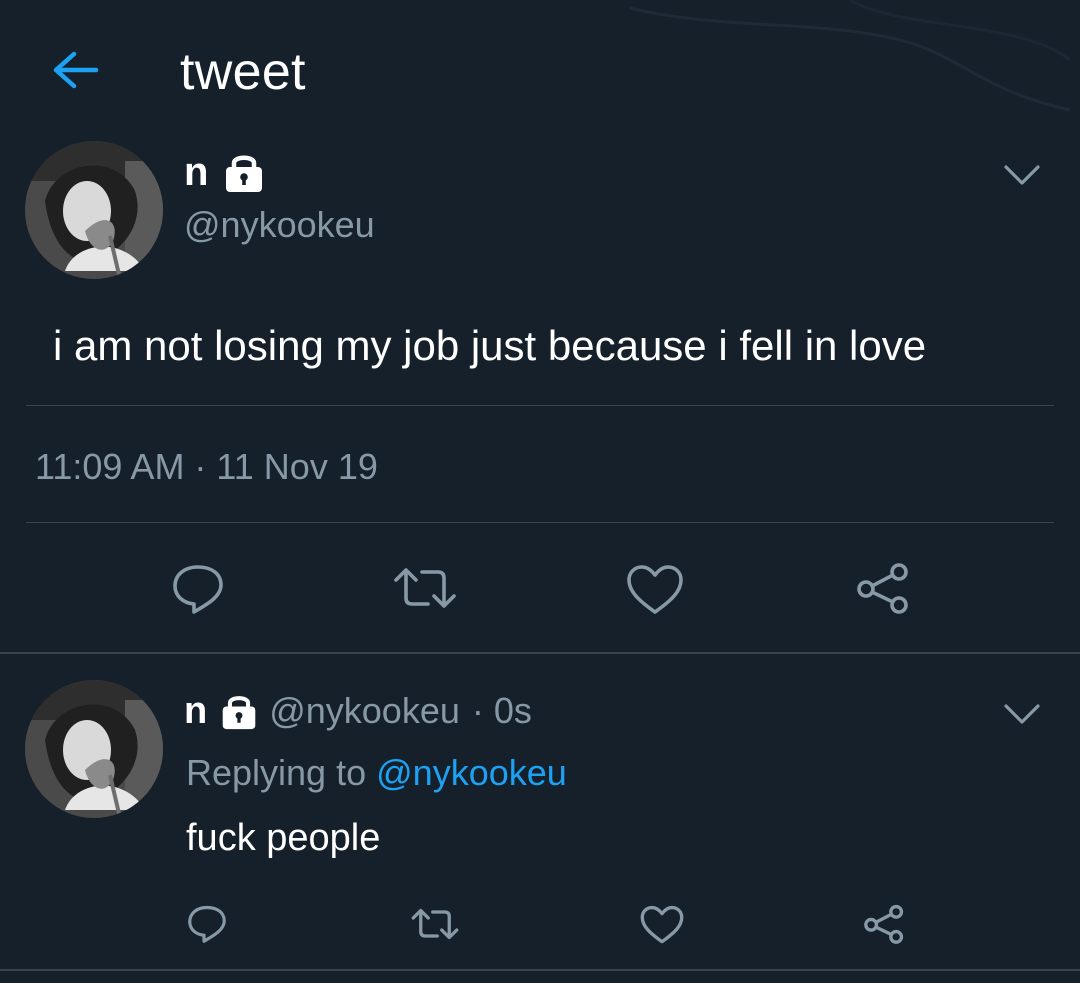 This screenshot has width=1080, height=983. Describe the element at coordinates (512, 710) in the screenshot. I see `reply-timestamp: 0s` at that location.